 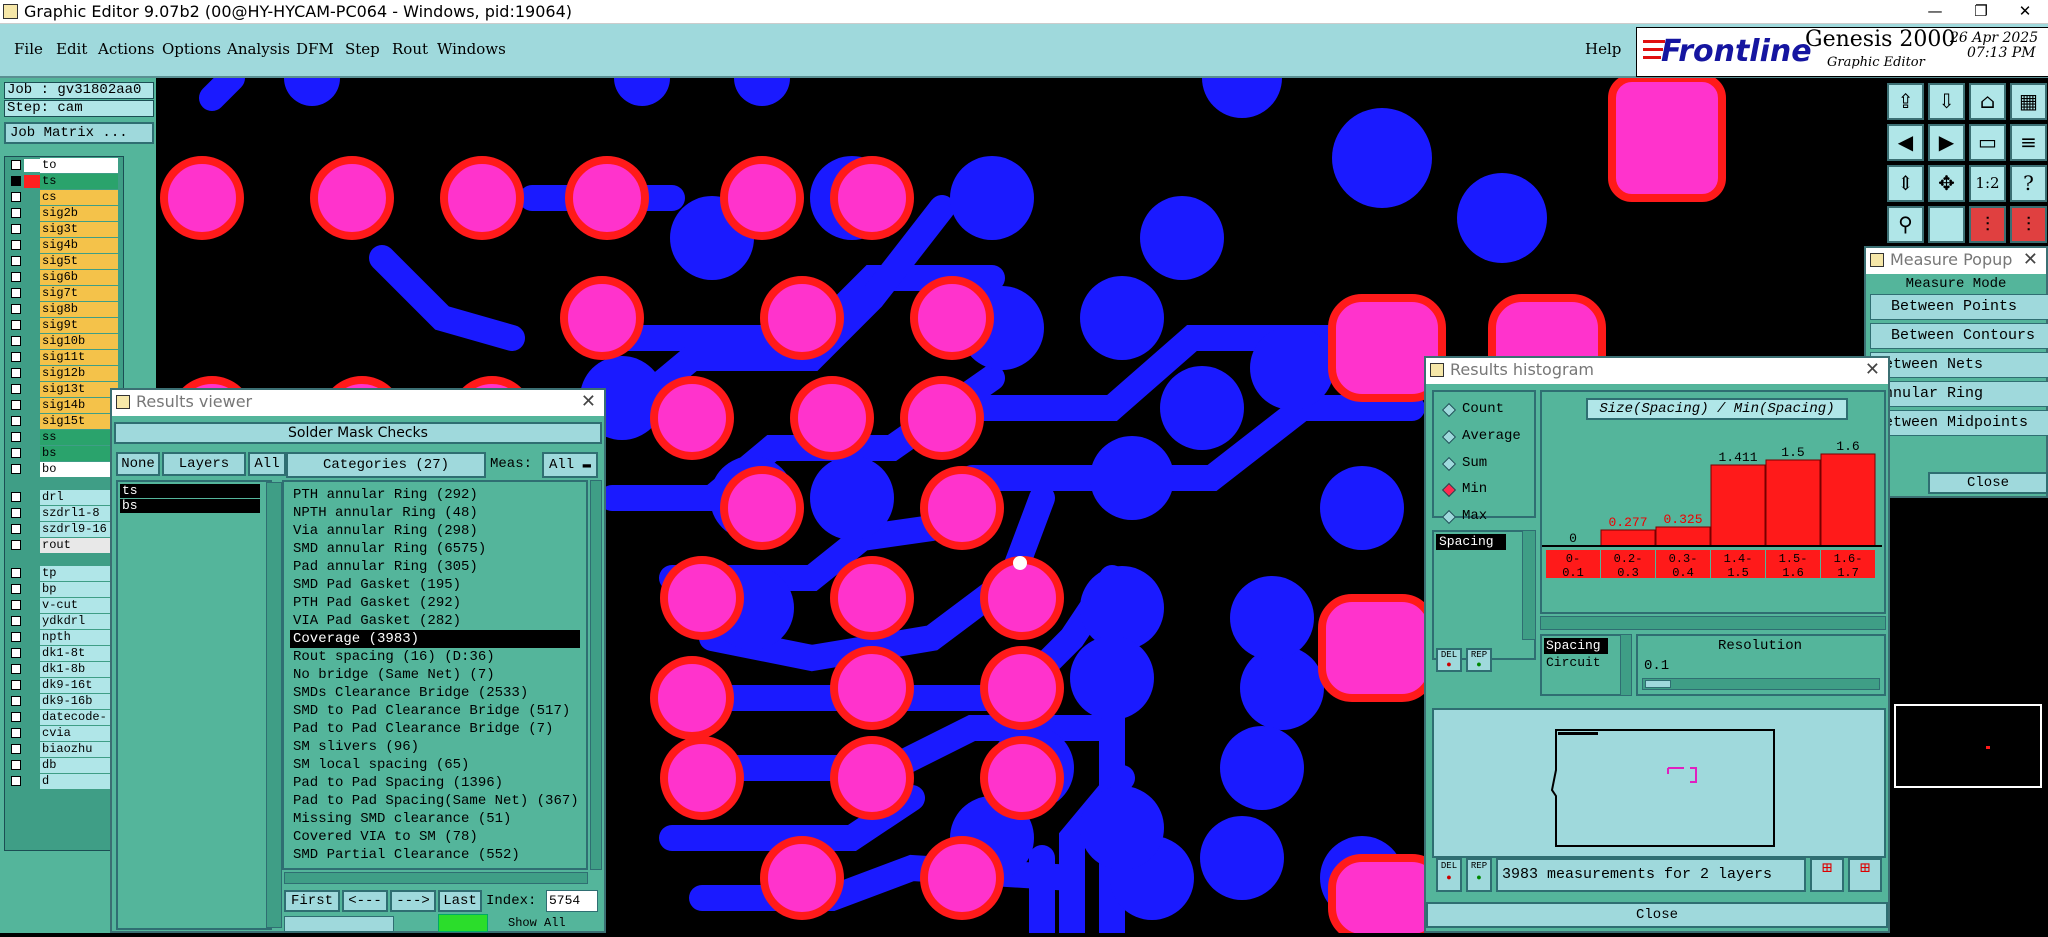 I want to click on next-button: --->, so click(x=413, y=901).